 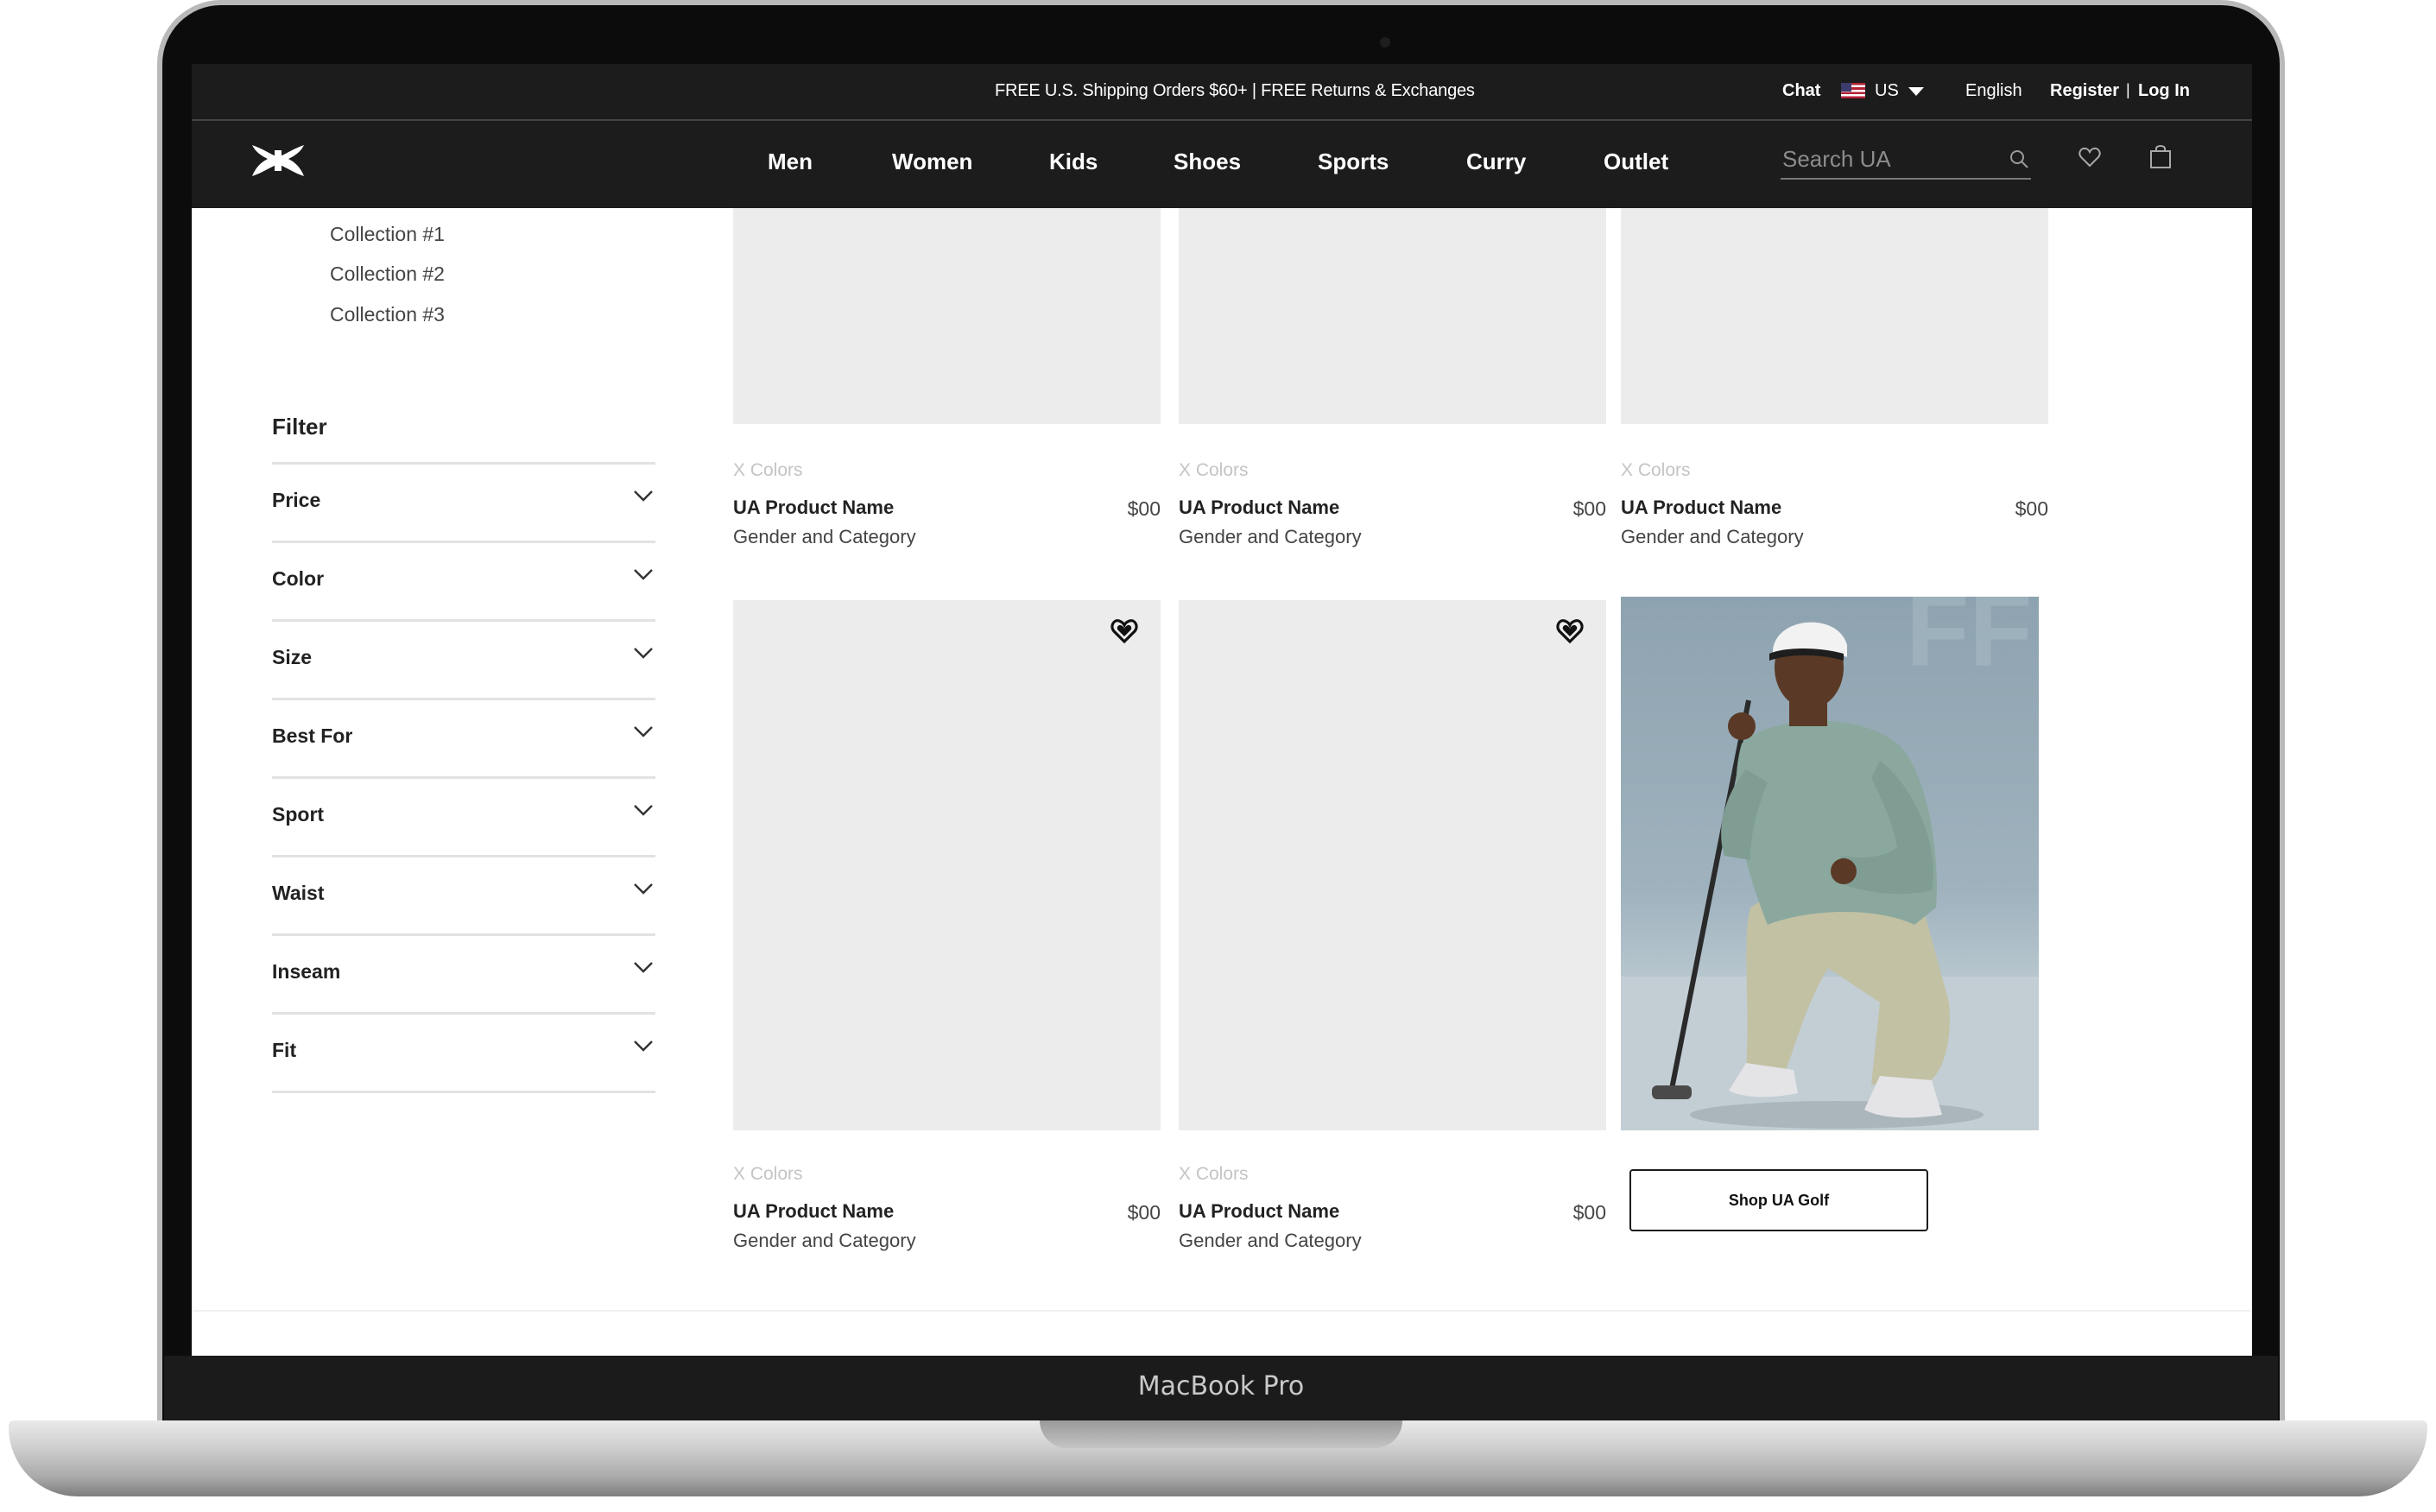 What do you see at coordinates (1636, 162) in the screenshot?
I see `nav-outlet: Outlet` at bounding box center [1636, 162].